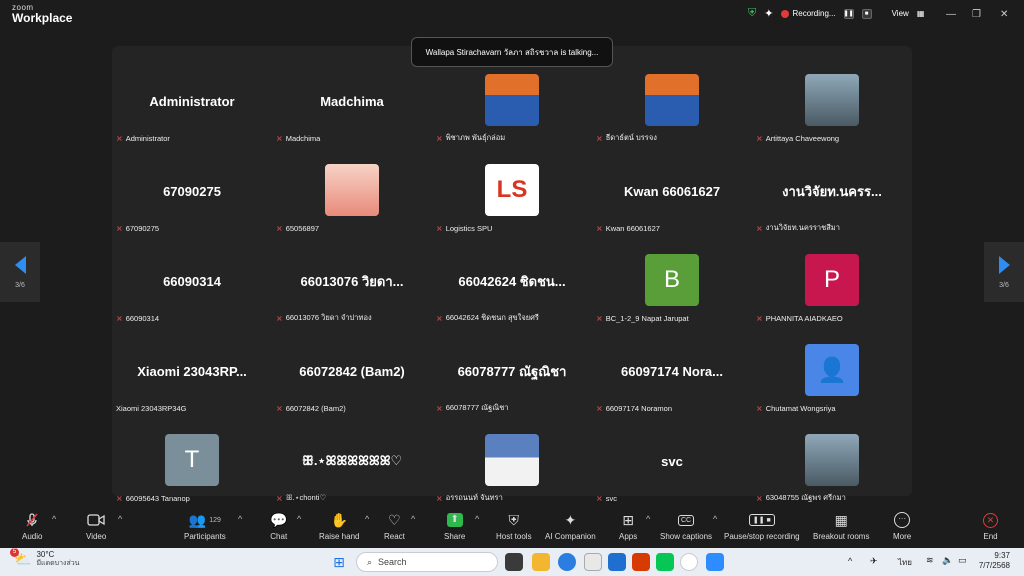 This screenshot has width=1024, height=576. What do you see at coordinates (752, 13) in the screenshot?
I see `shield-icon: ⛨` at bounding box center [752, 13].